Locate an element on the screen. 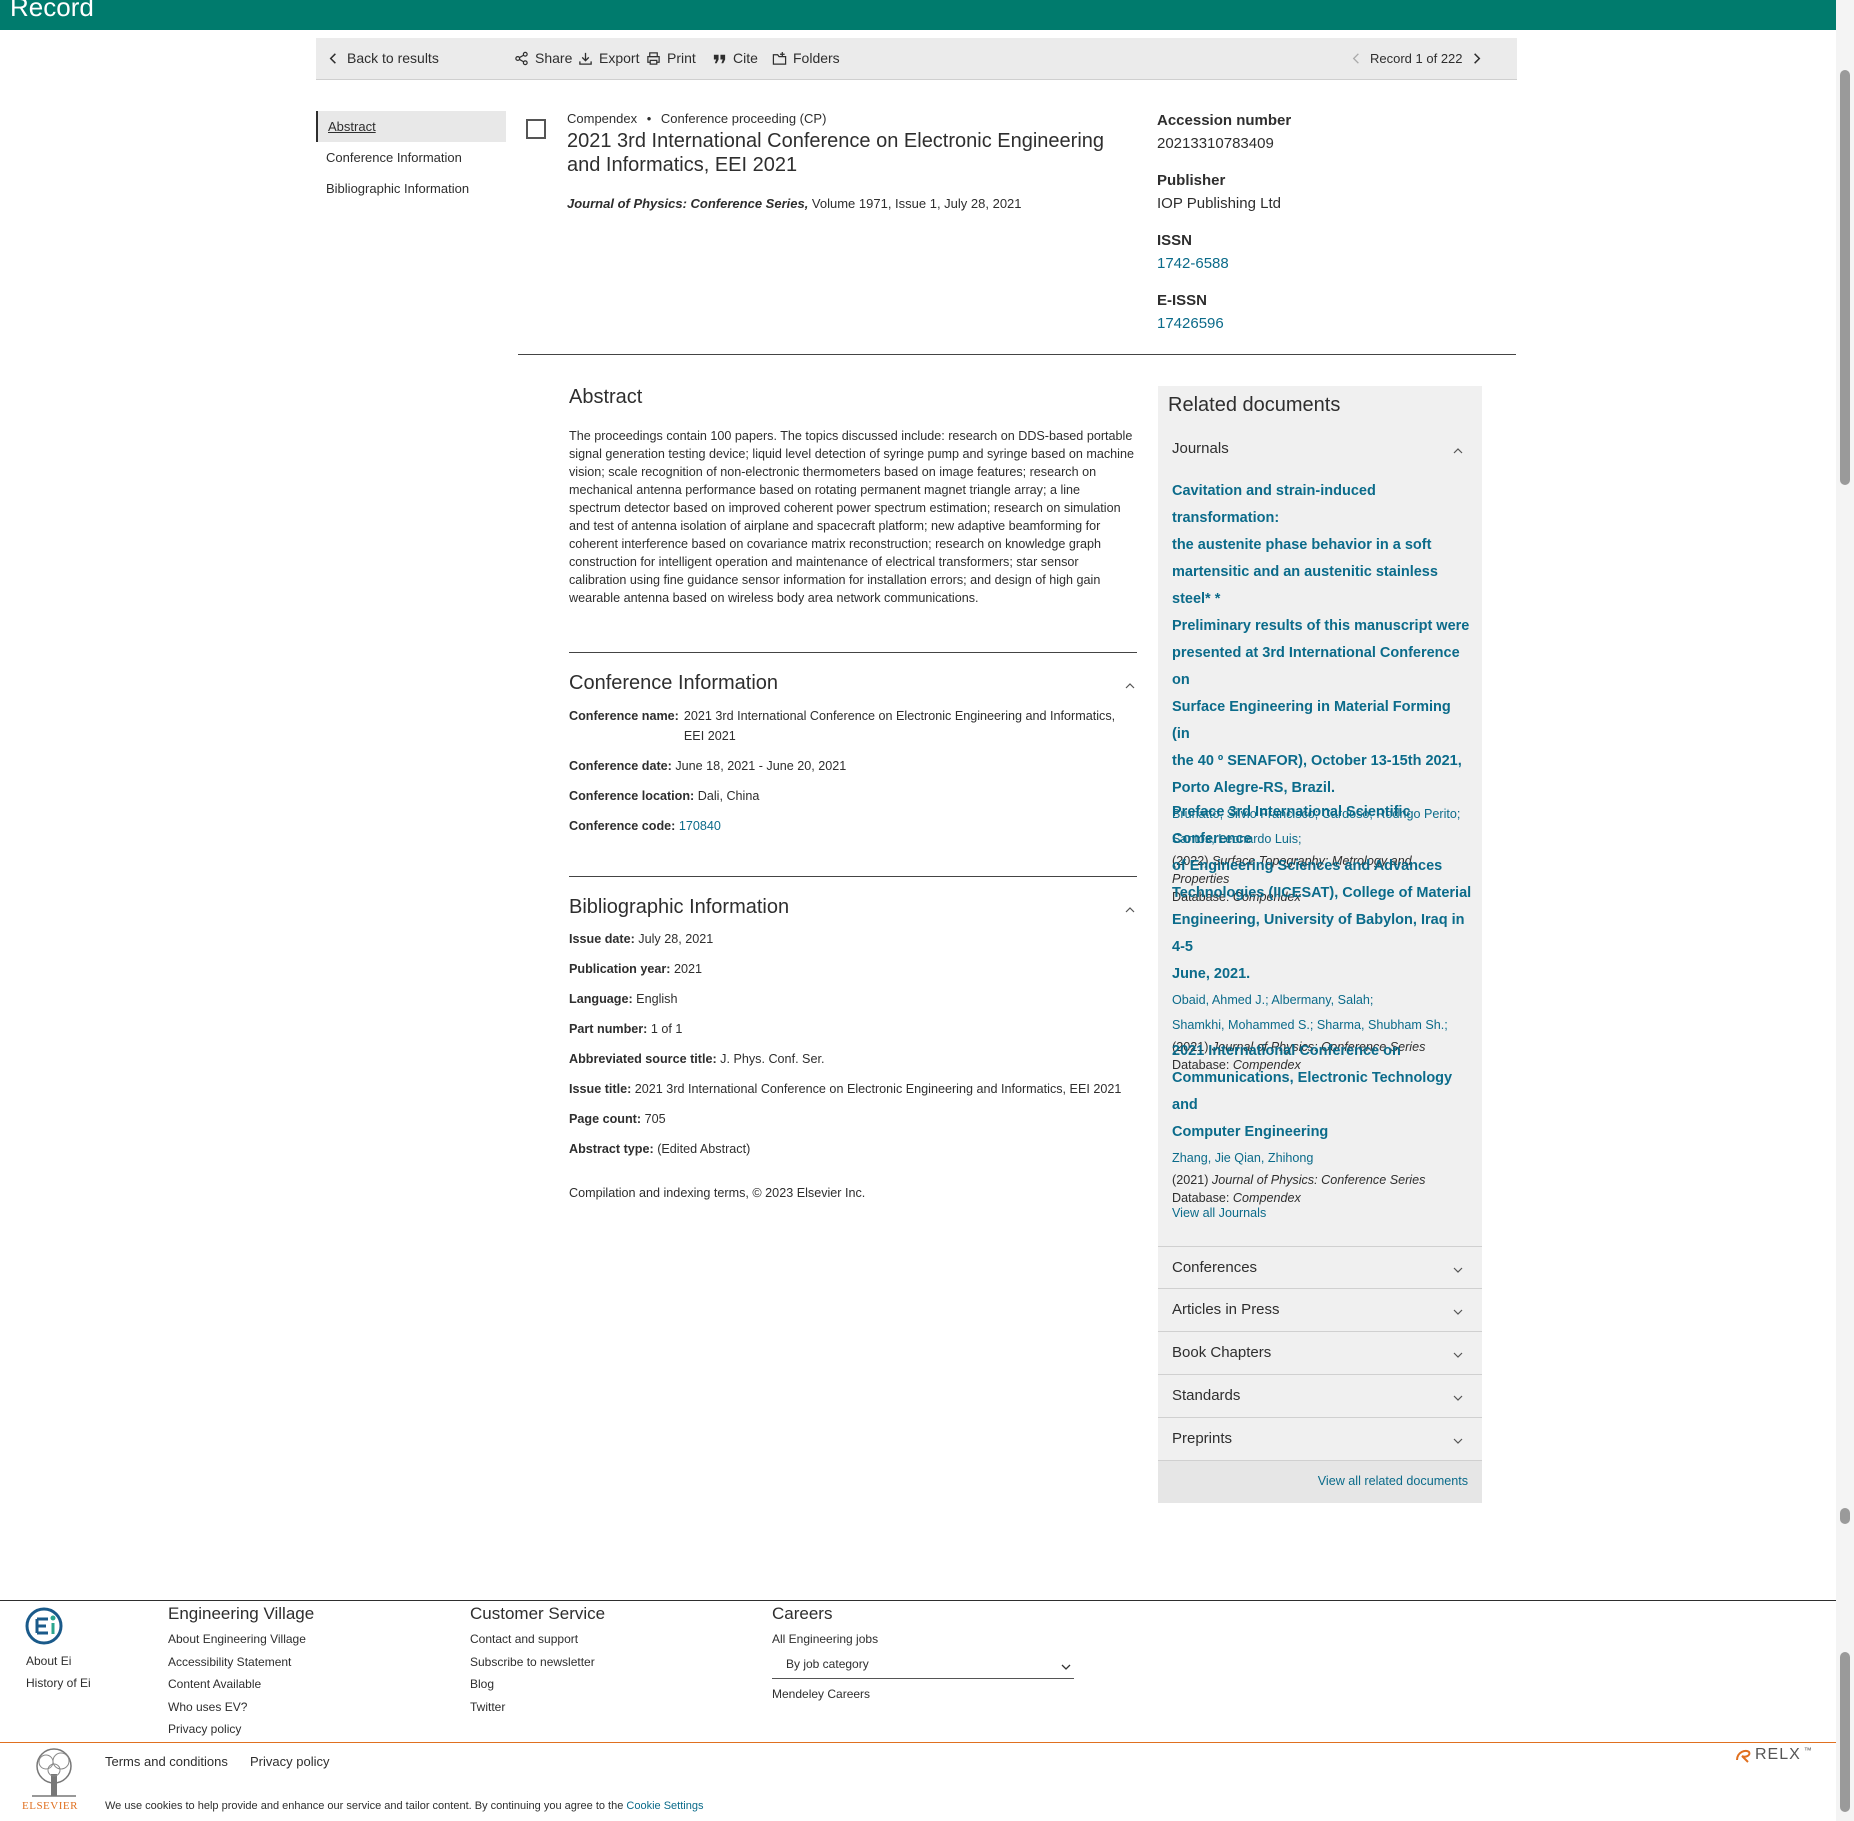  footer-link: Accessibility Statement is located at coordinates (241, 1662).